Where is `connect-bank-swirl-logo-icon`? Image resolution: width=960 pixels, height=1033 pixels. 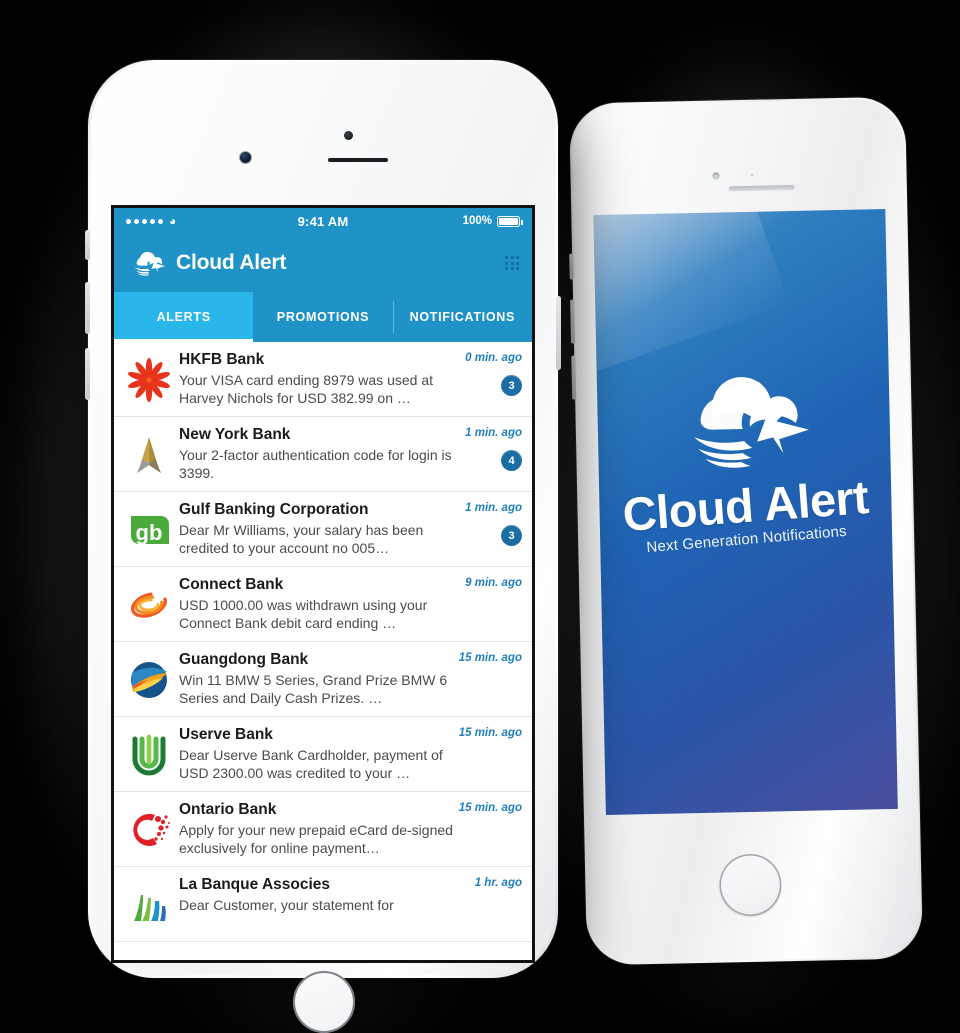 connect-bank-swirl-logo-icon is located at coordinates (149, 605).